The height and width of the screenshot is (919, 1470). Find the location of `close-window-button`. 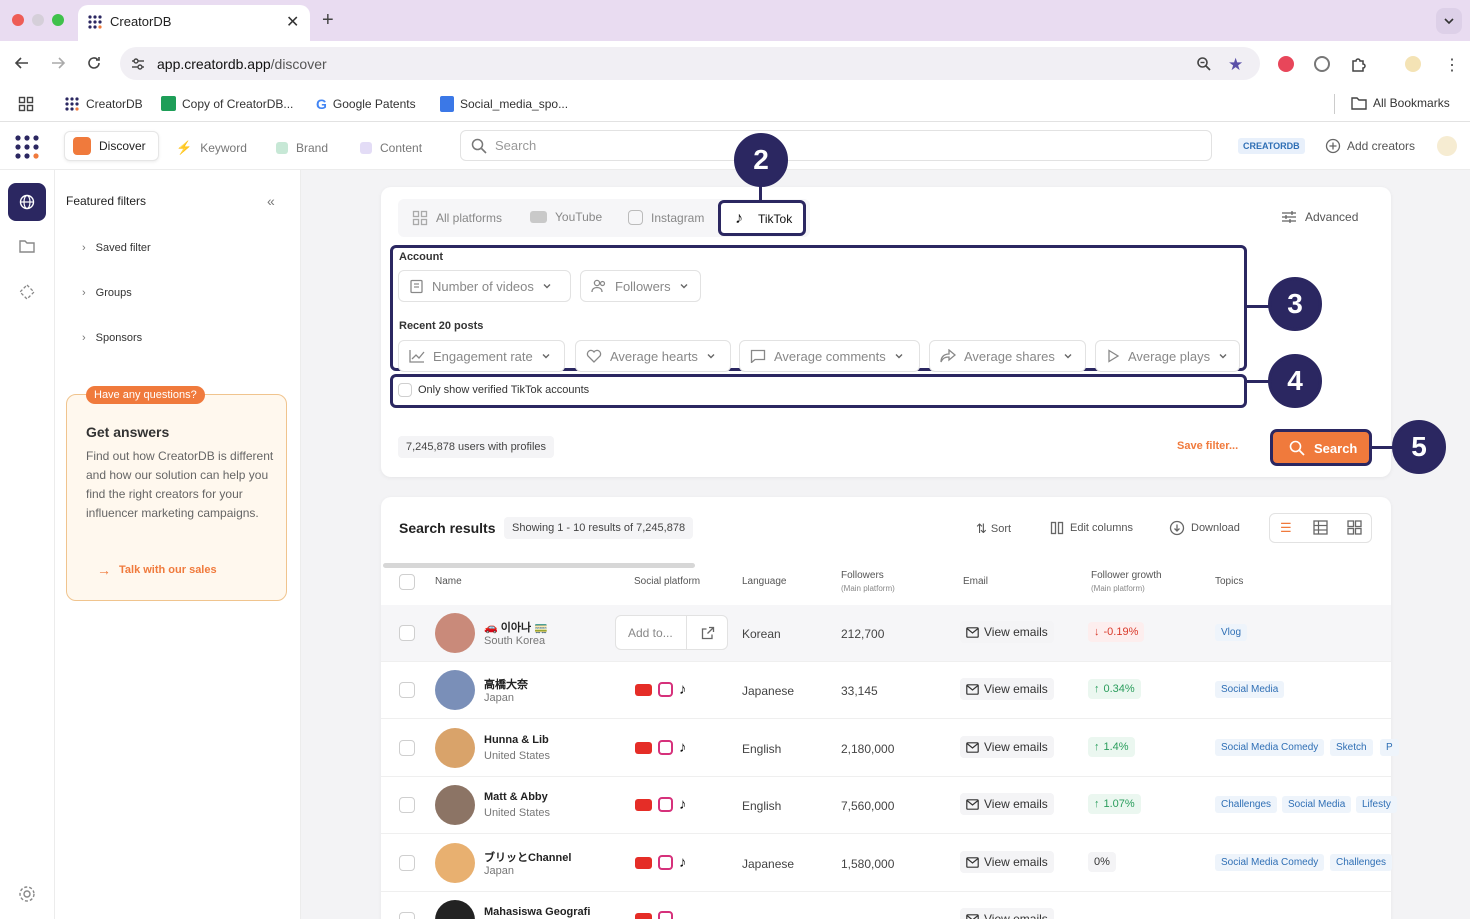

close-window-button is located at coordinates (18, 20).